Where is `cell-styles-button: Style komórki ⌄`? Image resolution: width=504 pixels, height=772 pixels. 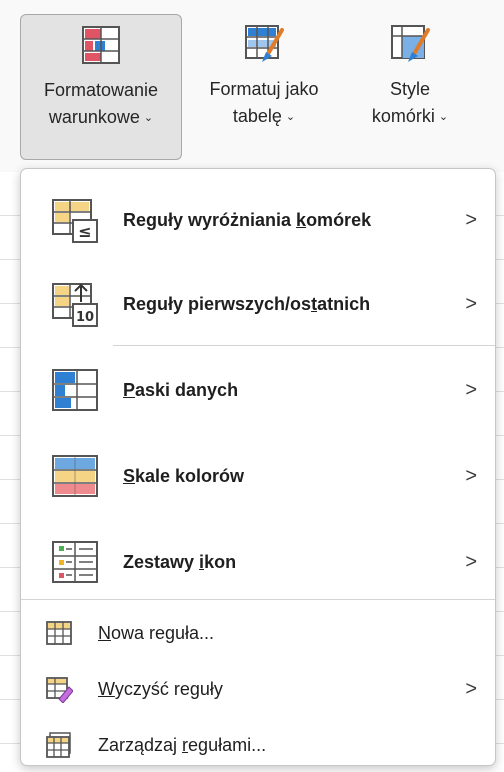 cell-styles-button: Style komórki ⌄ is located at coordinates (410, 87).